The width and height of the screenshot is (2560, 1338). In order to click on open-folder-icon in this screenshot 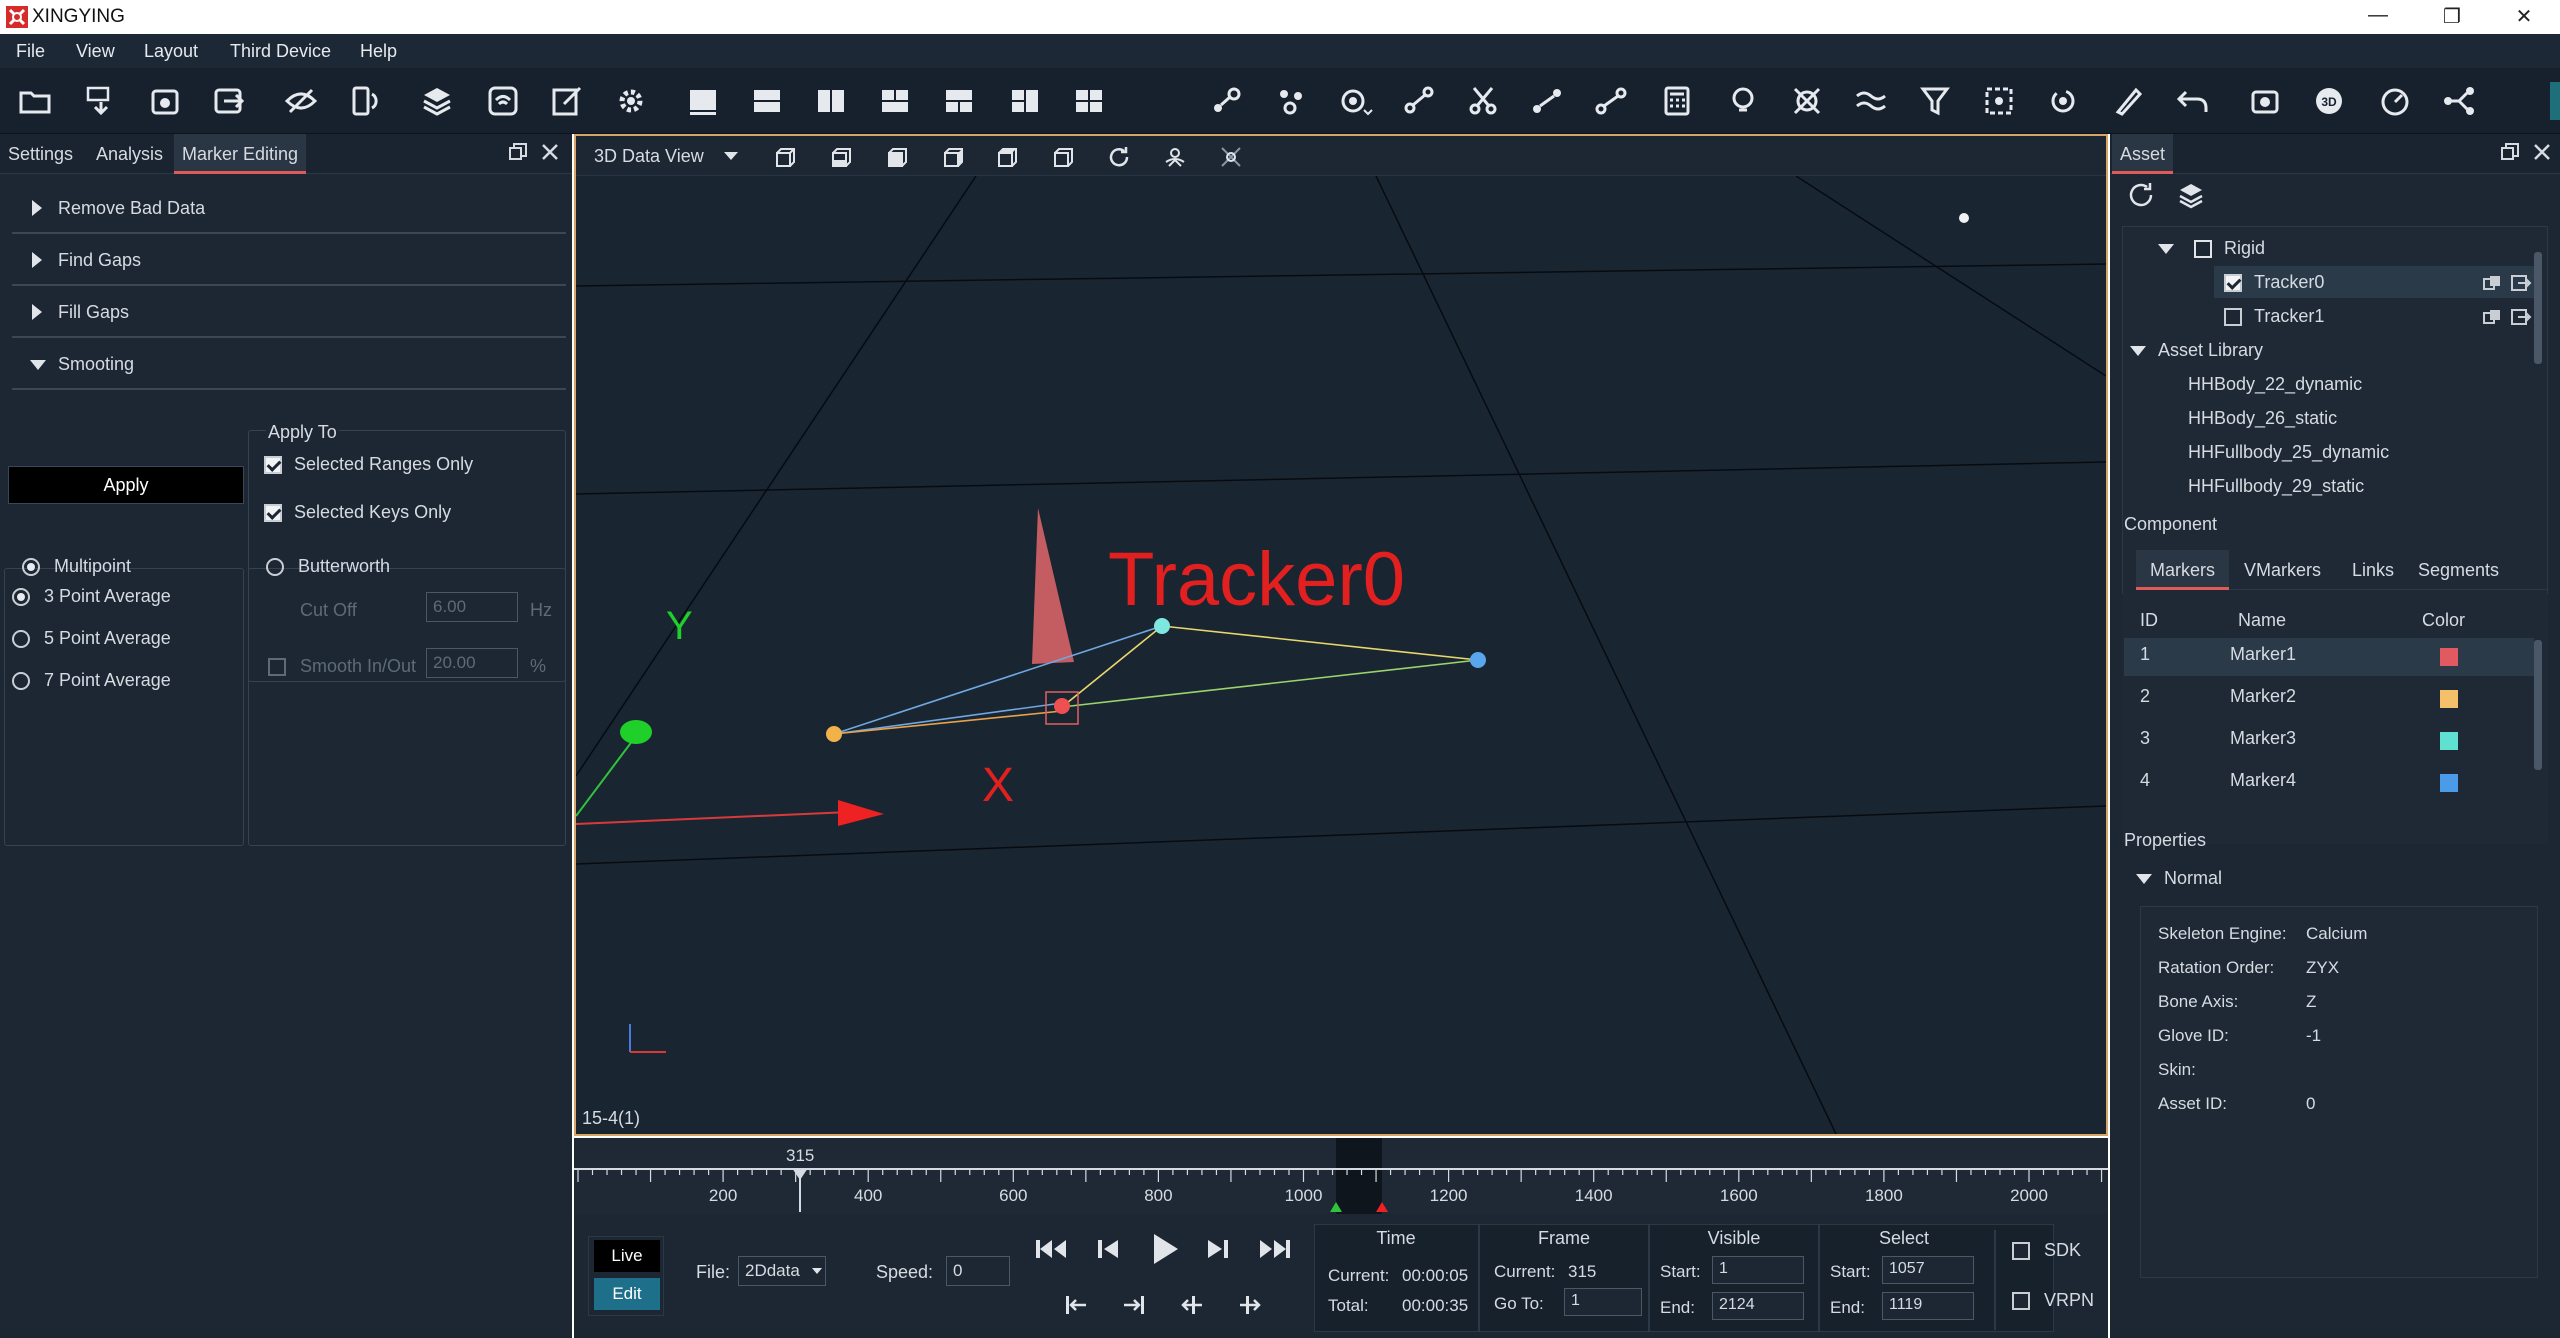, I will do `click(35, 101)`.